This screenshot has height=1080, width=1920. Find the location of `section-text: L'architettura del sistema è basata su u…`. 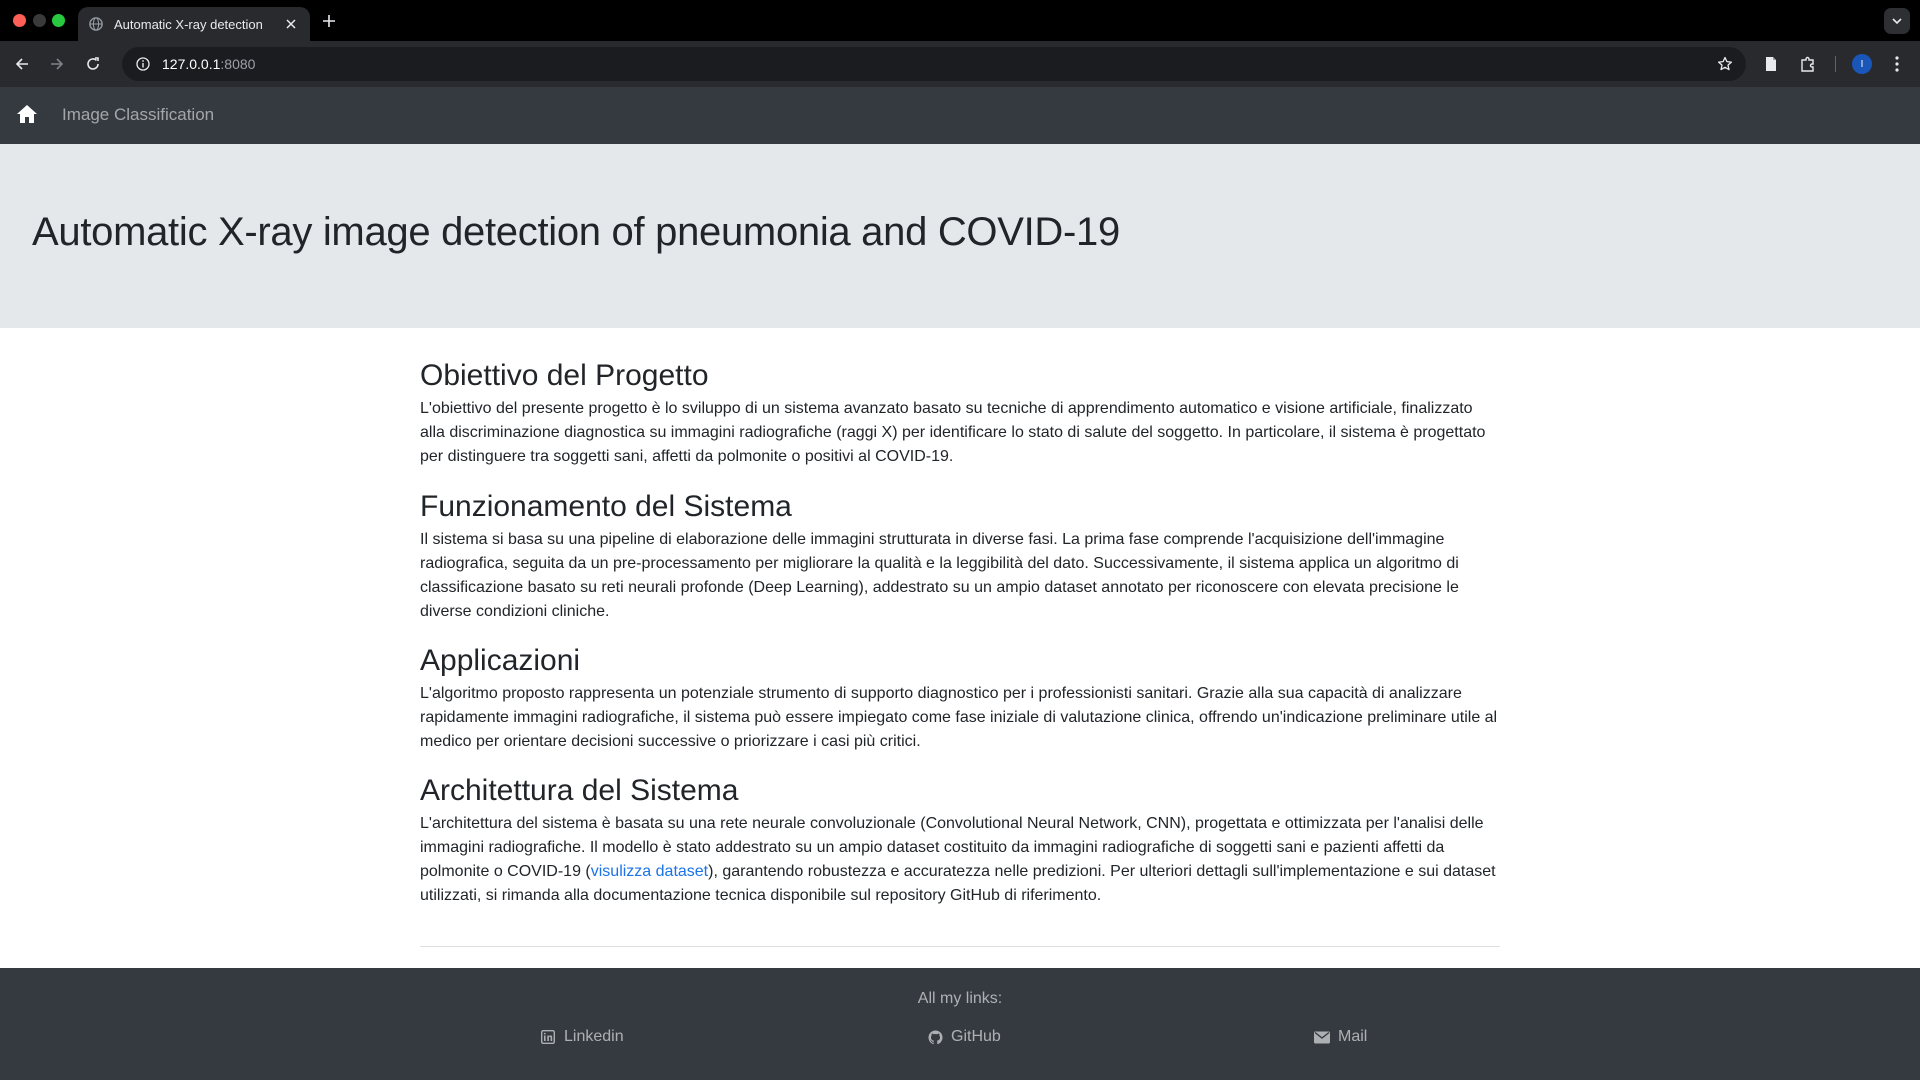

section-text: L'architettura del sistema è basata su u… is located at coordinates (958, 859).